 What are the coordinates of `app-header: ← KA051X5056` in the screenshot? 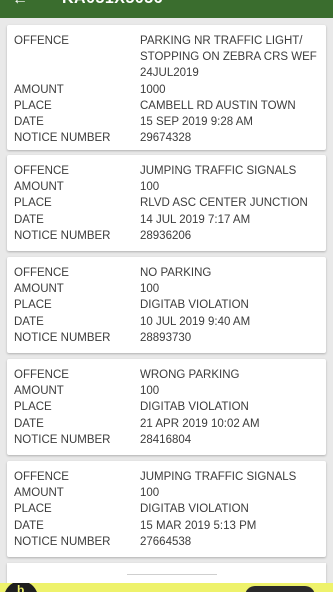 It's located at (166, 9).